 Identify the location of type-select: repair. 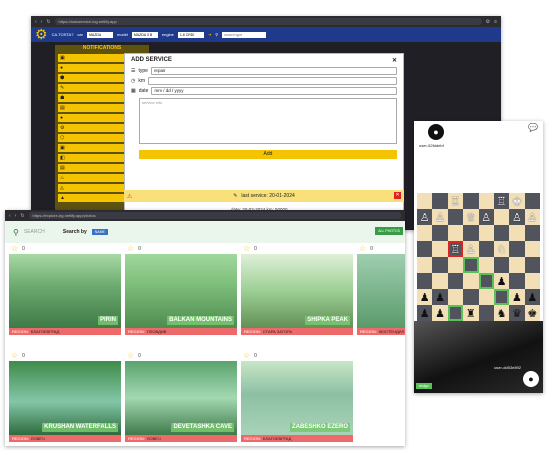
(273, 71).